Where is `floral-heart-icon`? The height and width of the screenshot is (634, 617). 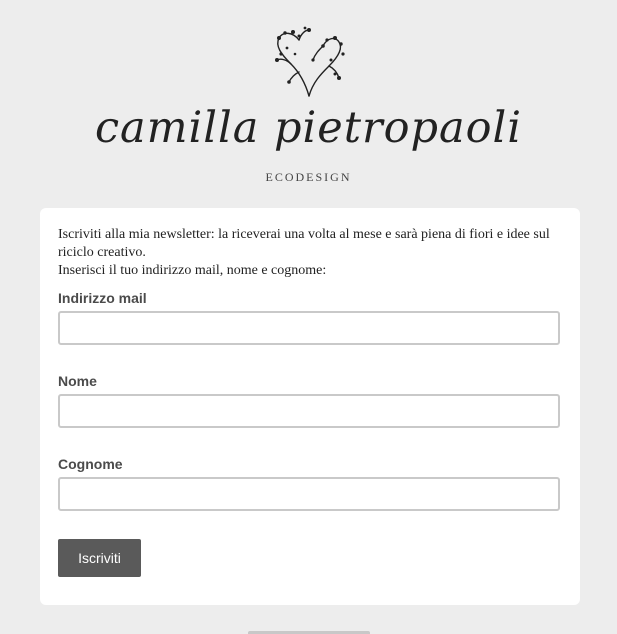
floral-heart-icon is located at coordinates (309, 61).